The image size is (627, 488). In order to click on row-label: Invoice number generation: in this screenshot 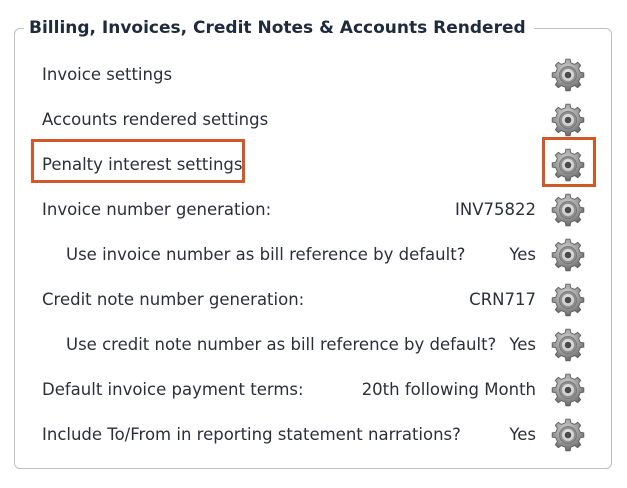, I will do `click(157, 209)`.